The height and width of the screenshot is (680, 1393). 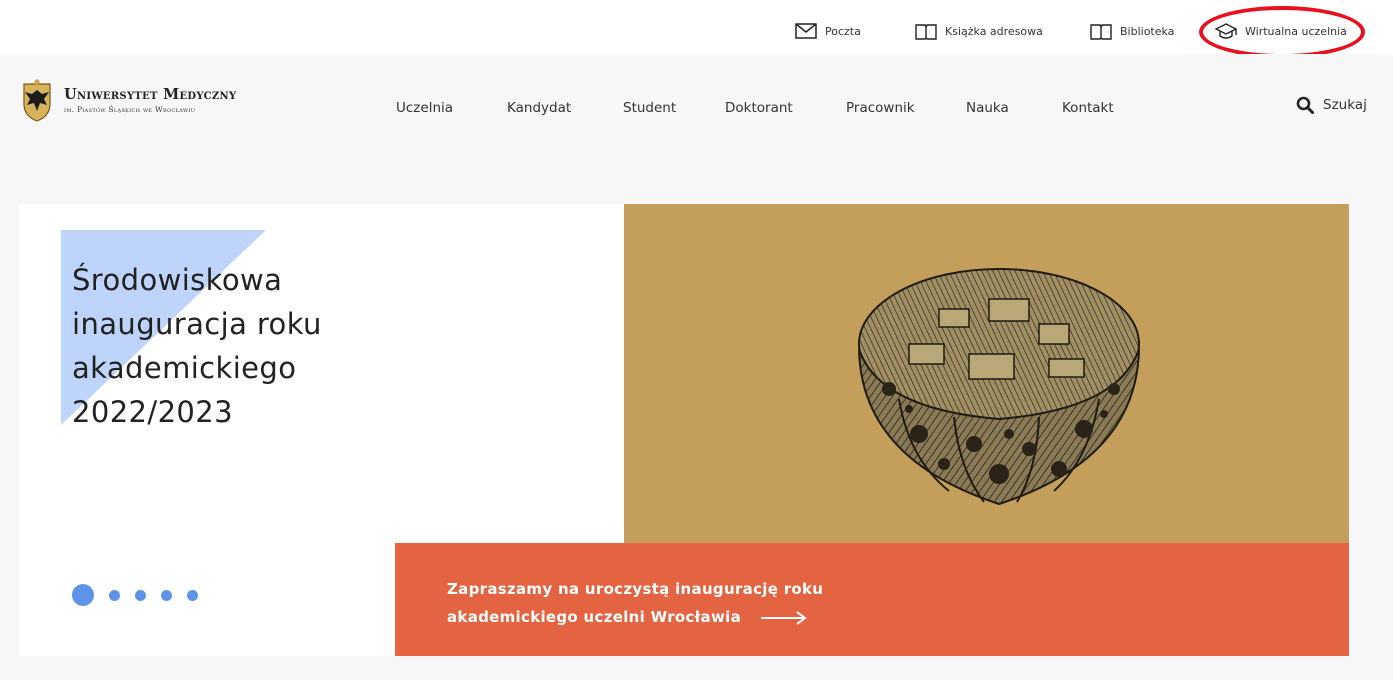 I want to click on cta-line-2: akademickiego uczelni Wrocławia, so click(x=594, y=617).